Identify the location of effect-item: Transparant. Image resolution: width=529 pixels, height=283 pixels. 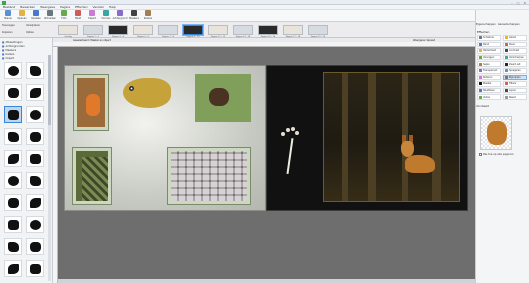
(489, 70).